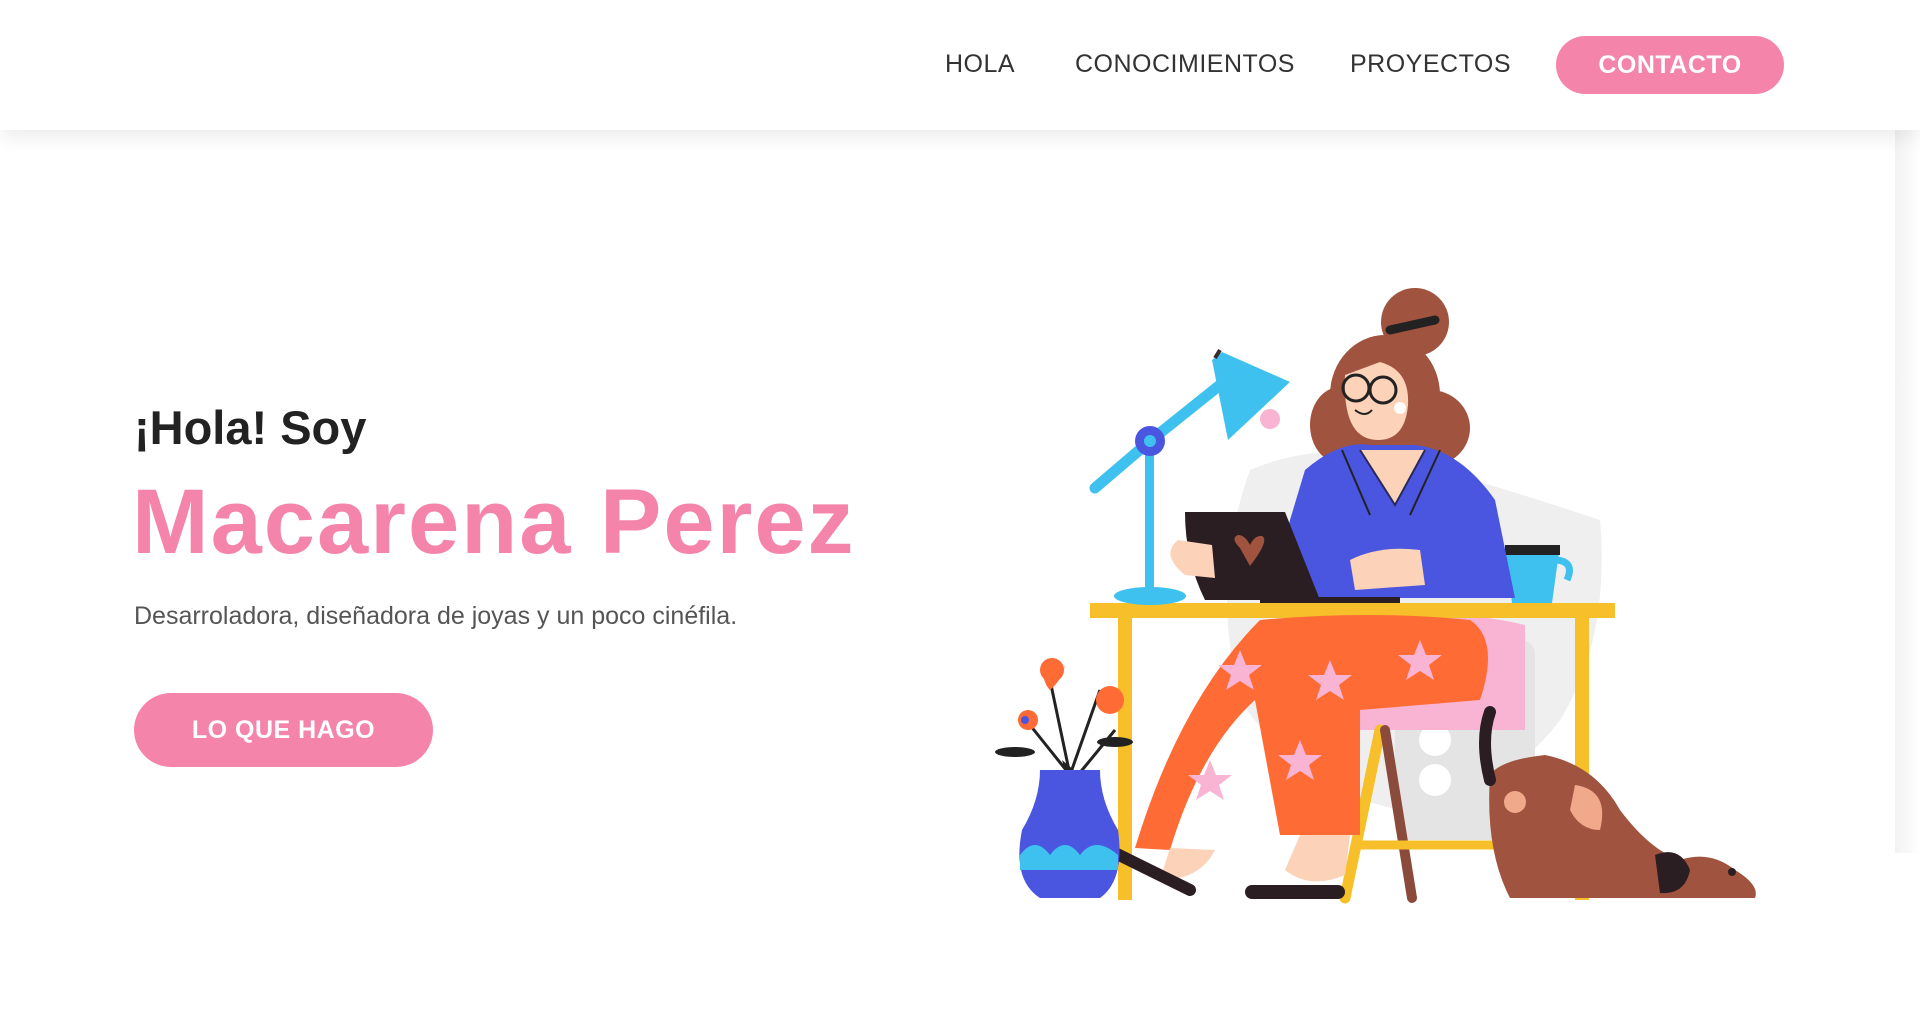 The width and height of the screenshot is (1920, 1028). I want to click on contact-button: CONTACTO, so click(1670, 65).